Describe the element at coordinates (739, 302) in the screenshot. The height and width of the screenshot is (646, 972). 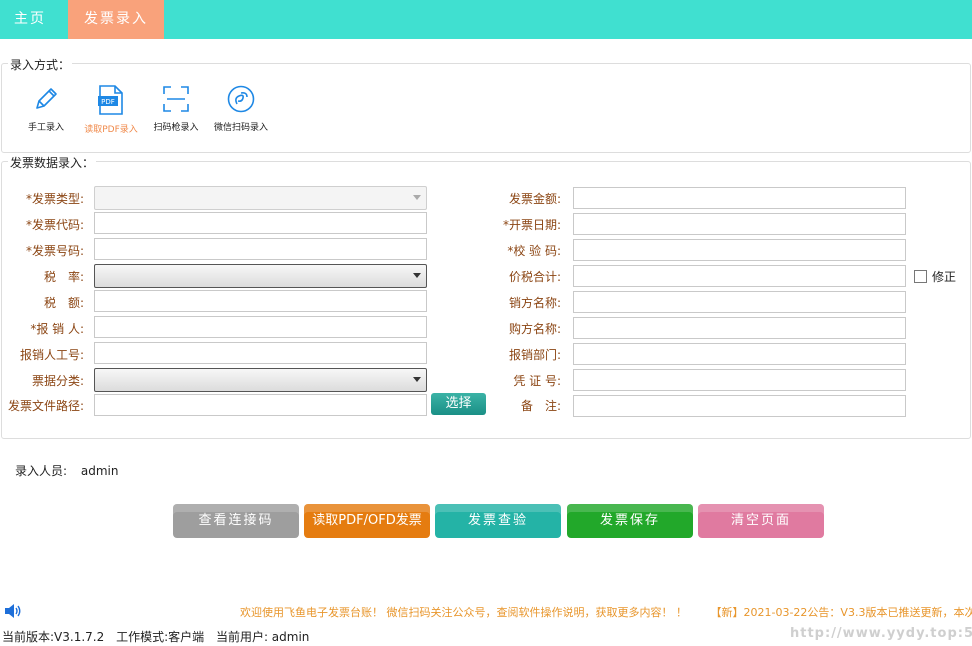
I see `seller-name-input` at that location.